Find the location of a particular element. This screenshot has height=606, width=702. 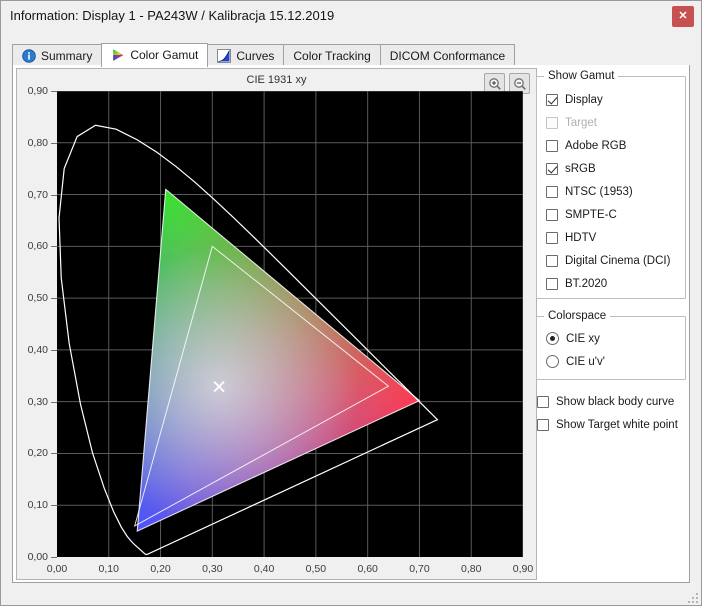

x-tick-label: 0,90 is located at coordinates (523, 569).